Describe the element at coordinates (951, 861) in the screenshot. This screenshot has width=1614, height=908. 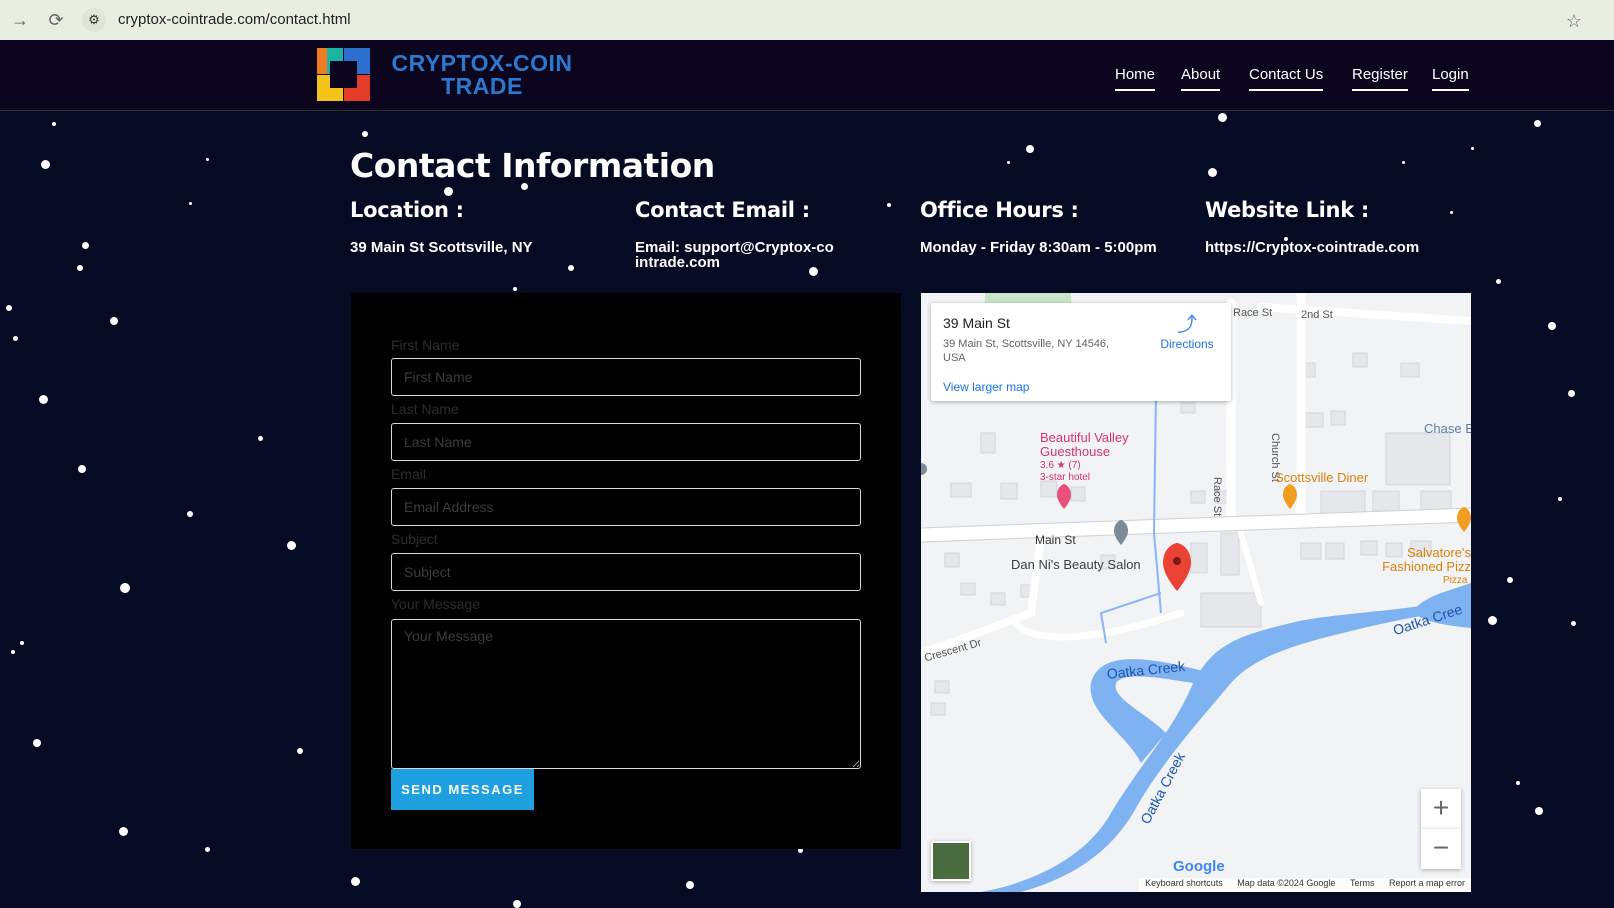
I see `satellite-toggle-button` at that location.